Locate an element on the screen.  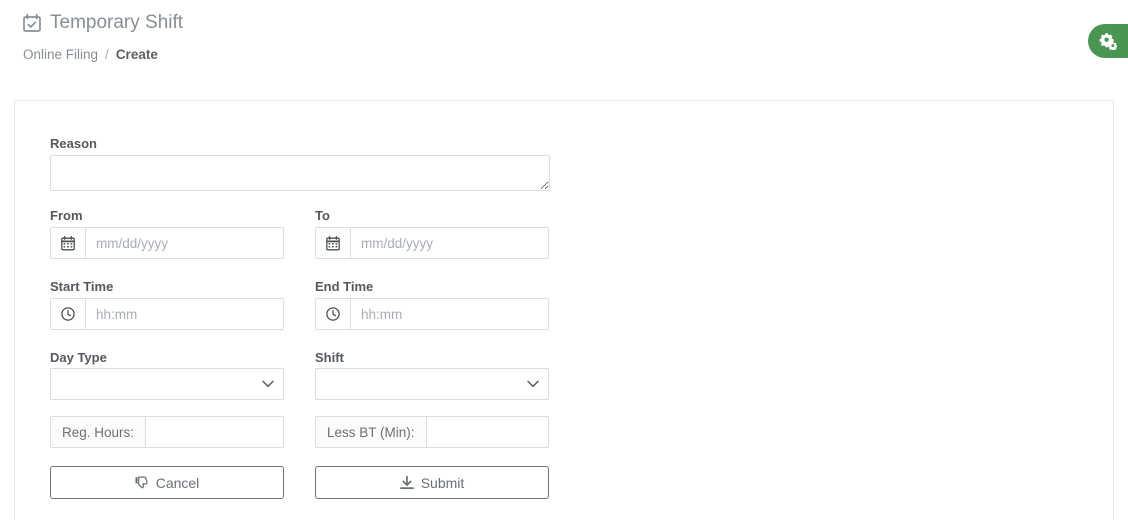
start-time-input is located at coordinates (184, 314).